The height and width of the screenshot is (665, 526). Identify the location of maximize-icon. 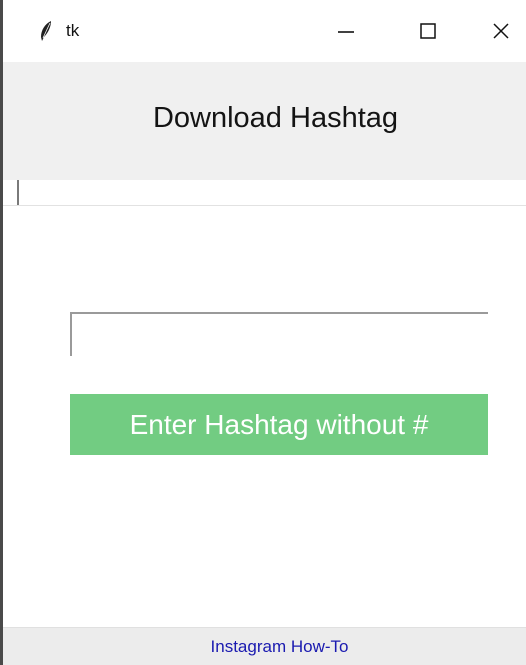
(428, 31).